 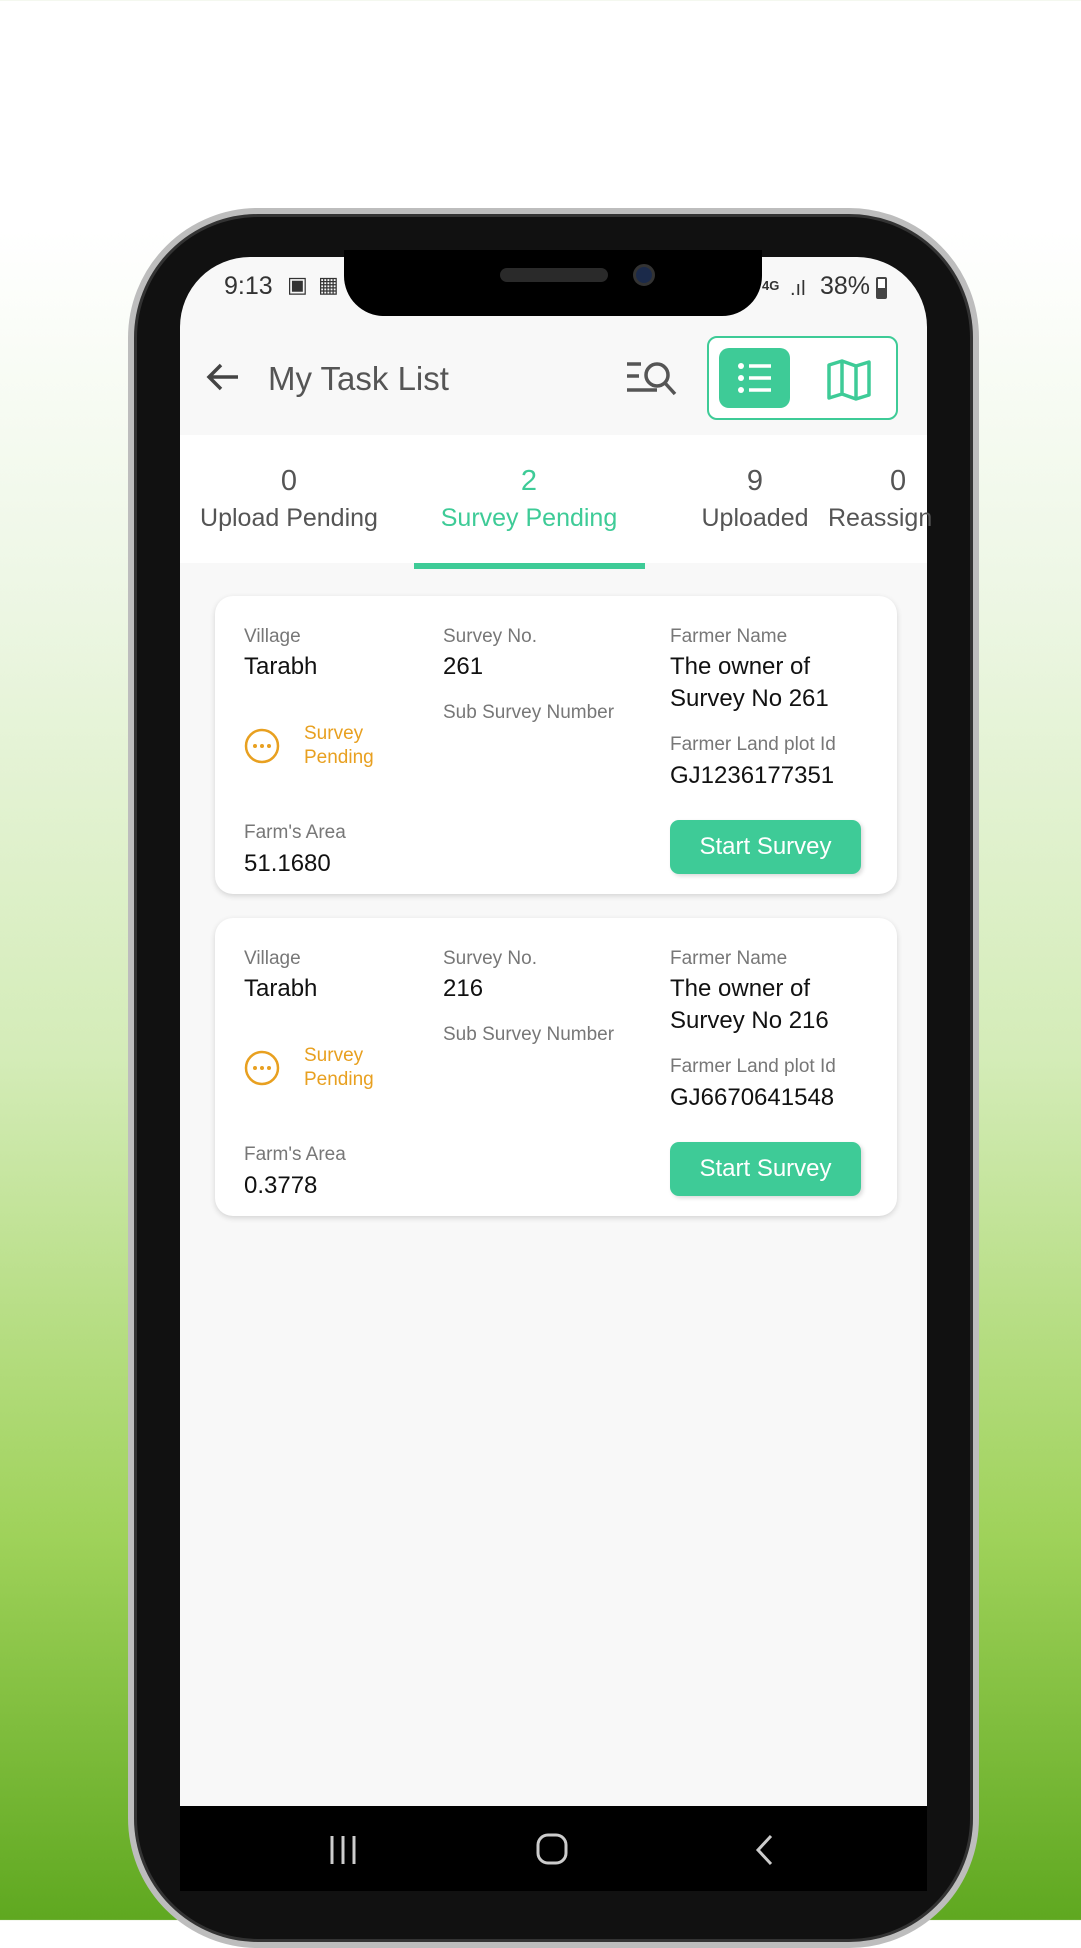 What do you see at coordinates (755, 518) in the screenshot?
I see `tab-label: Uploaded` at bounding box center [755, 518].